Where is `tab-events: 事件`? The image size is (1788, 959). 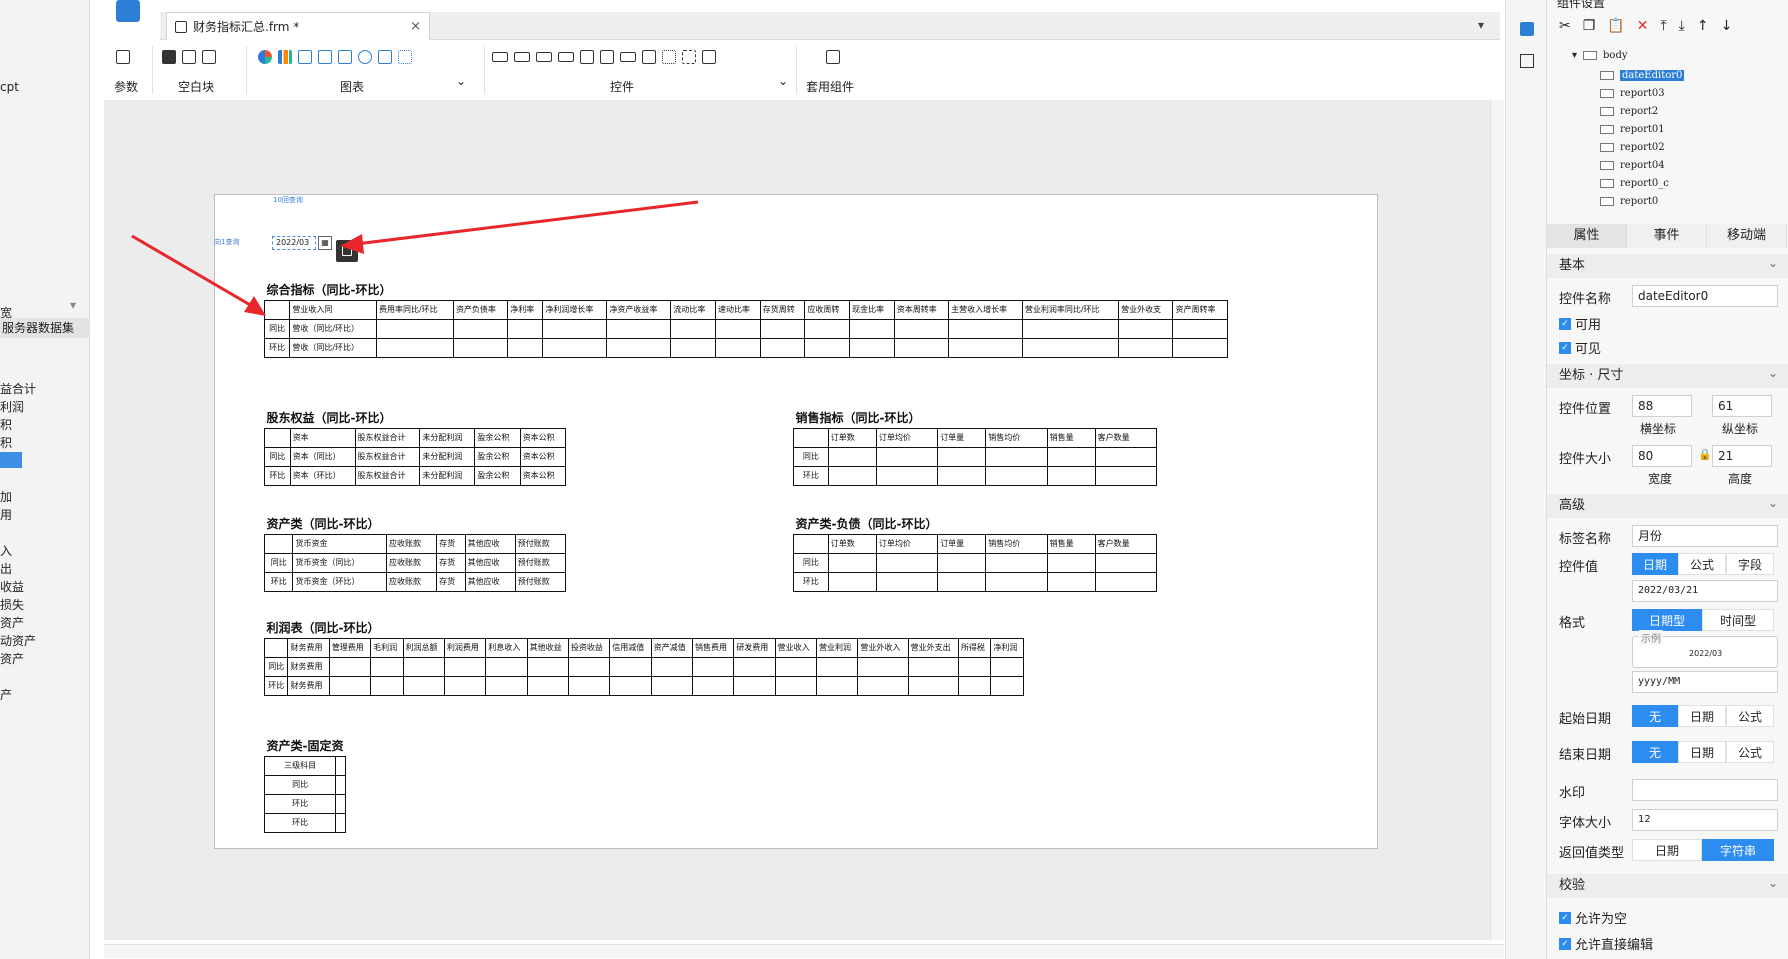
tab-events: 事件 is located at coordinates (1667, 236).